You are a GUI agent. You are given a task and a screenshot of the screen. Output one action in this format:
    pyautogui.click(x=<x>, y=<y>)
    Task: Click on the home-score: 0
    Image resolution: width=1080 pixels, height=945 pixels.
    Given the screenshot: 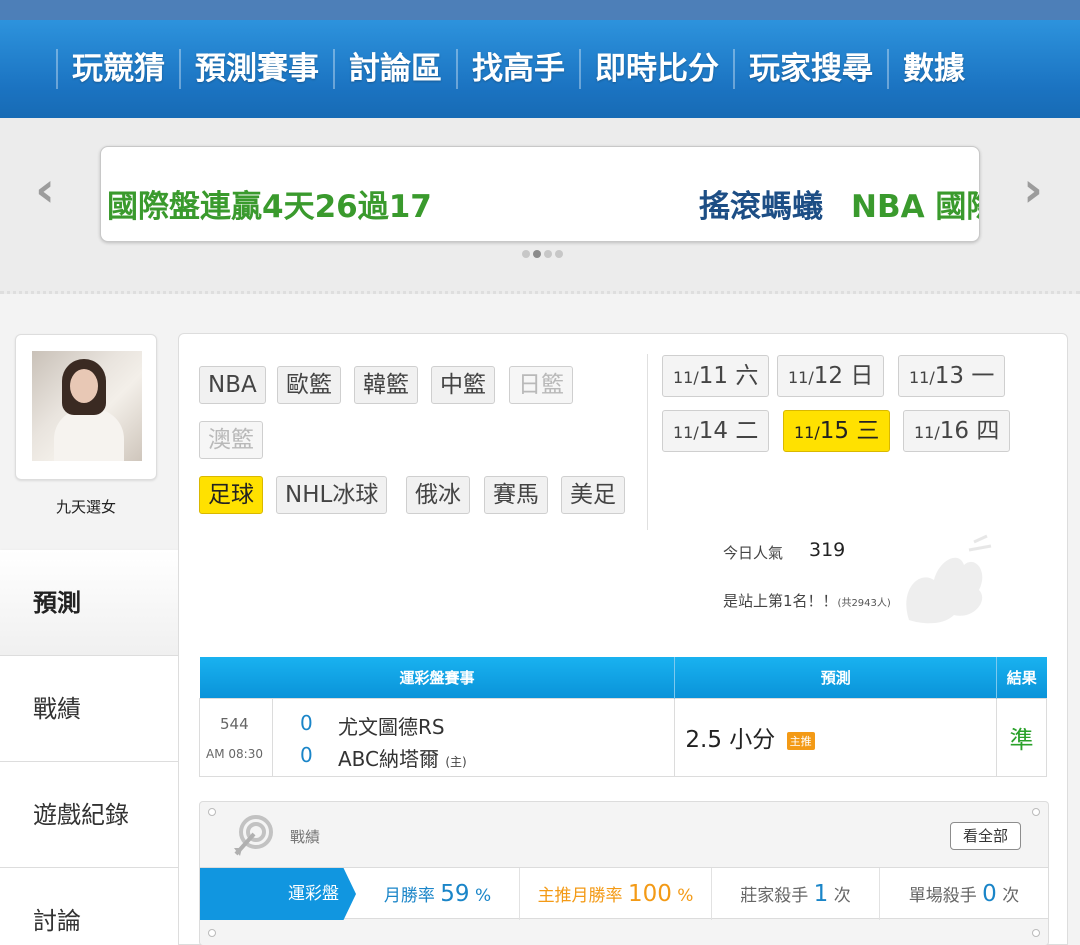 What is the action you would take?
    pyautogui.click(x=306, y=754)
    